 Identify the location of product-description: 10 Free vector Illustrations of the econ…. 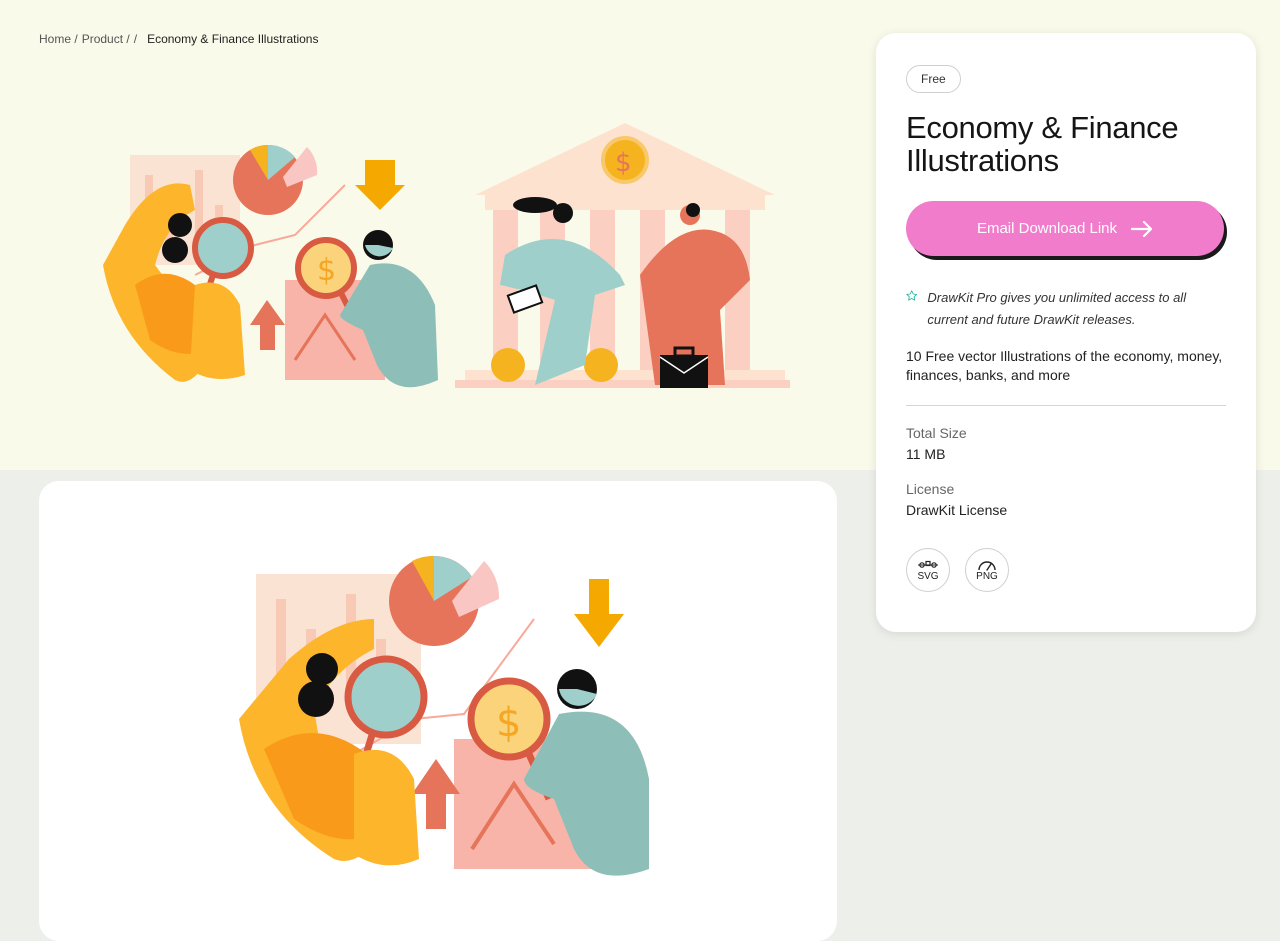
(1064, 365).